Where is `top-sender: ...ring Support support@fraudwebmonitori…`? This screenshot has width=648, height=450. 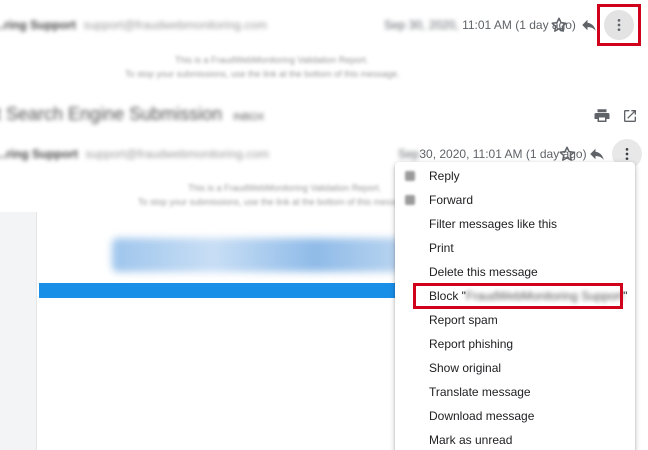 top-sender: ...ring Support support@fraudwebmonitori… is located at coordinates (133, 25).